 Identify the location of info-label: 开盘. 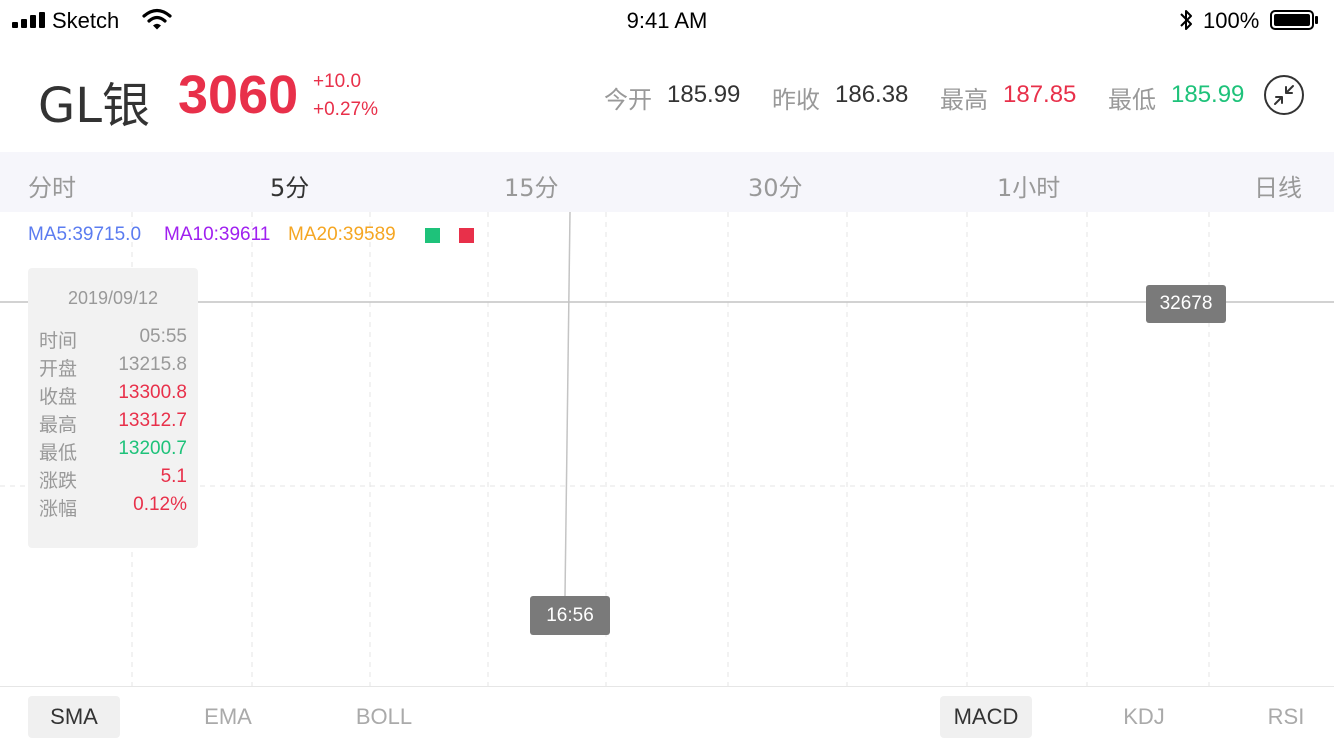
(58, 369).